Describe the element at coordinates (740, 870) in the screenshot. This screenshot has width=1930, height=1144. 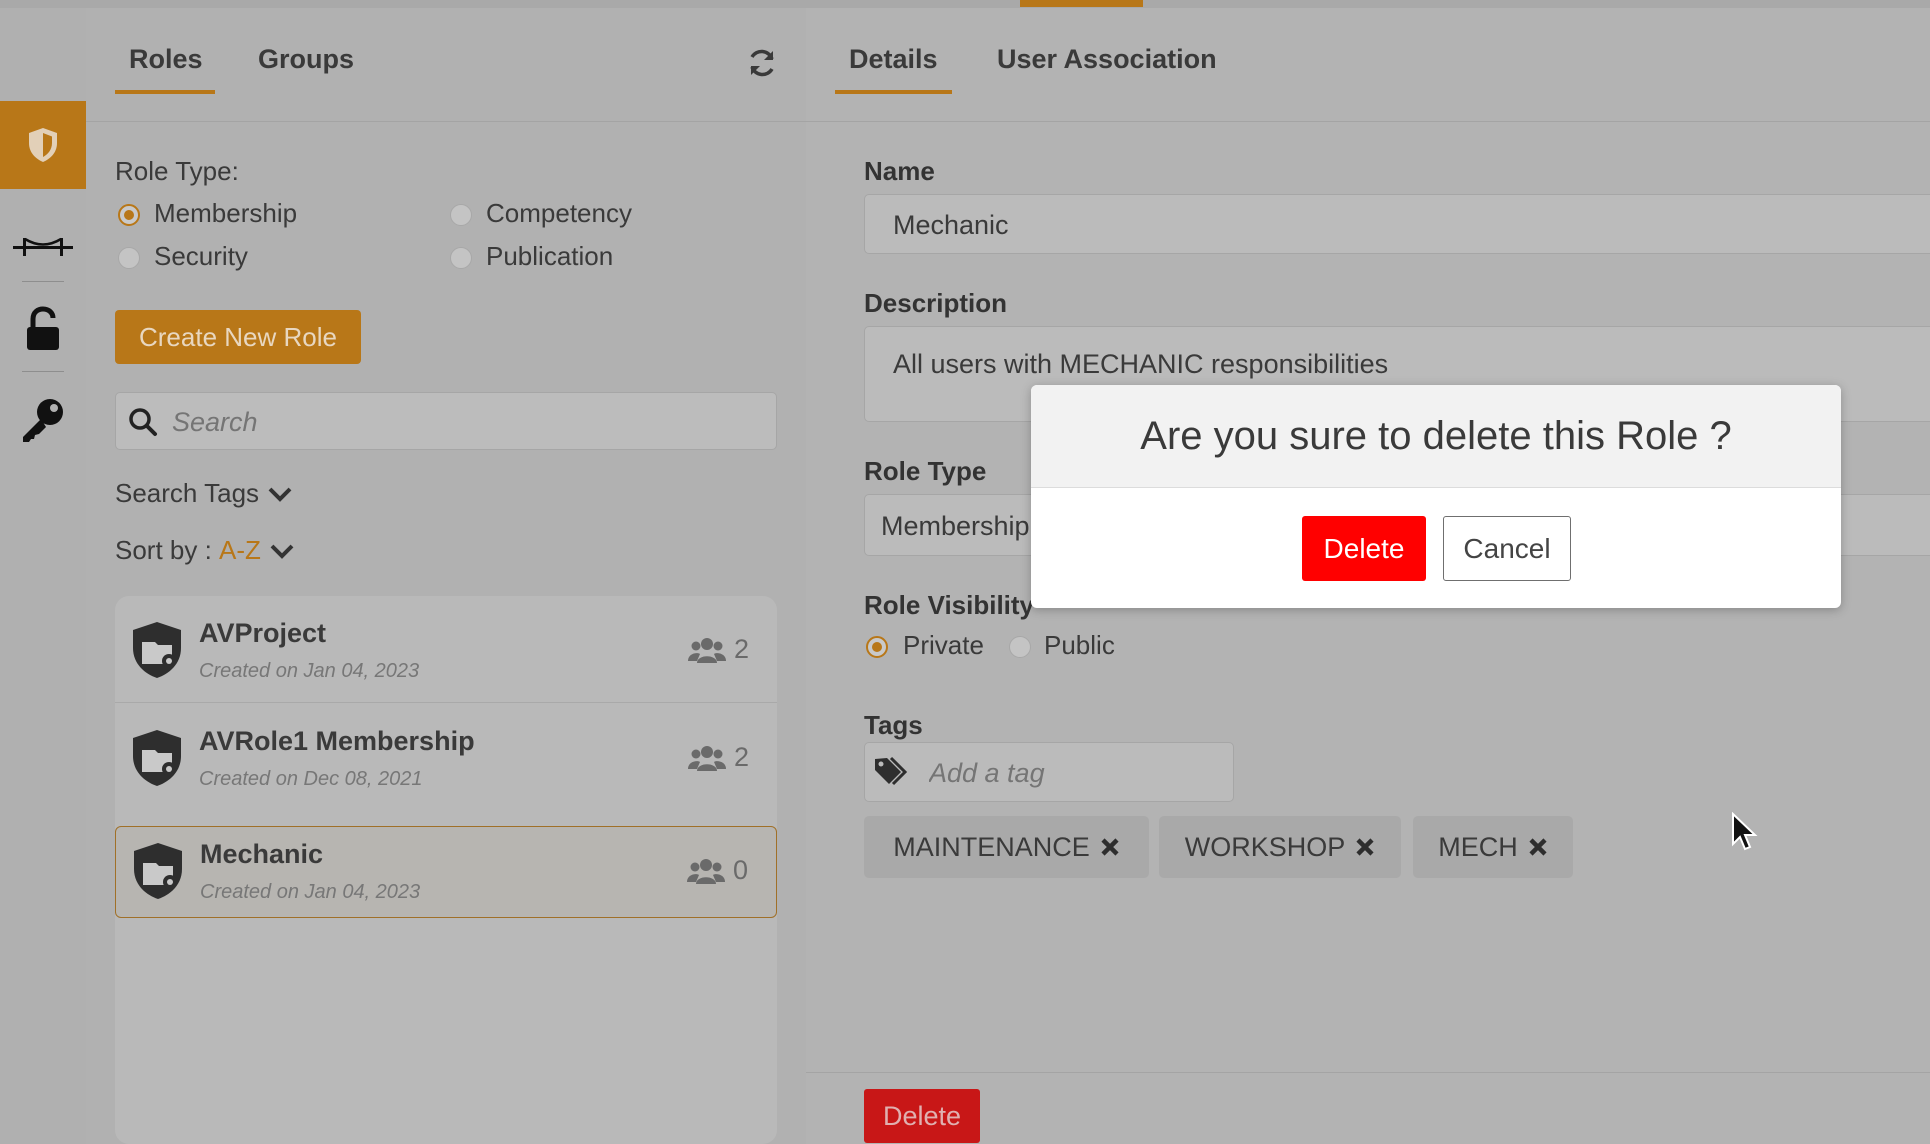
I see `member-count-value: 0` at that location.